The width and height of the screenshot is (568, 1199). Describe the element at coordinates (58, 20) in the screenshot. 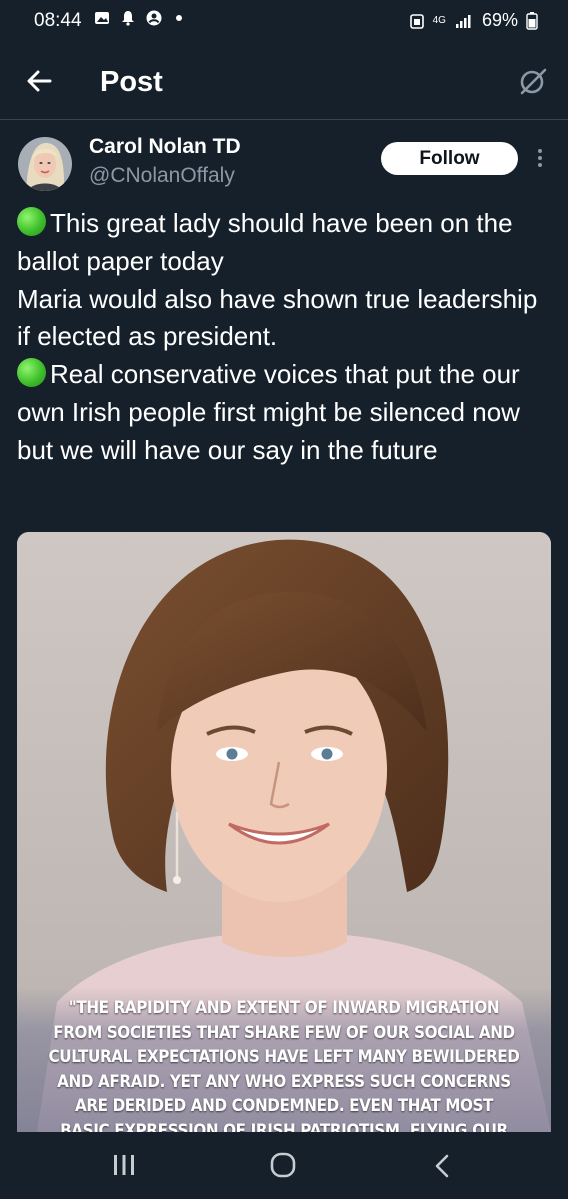

I see `status-time: 08:44` at that location.